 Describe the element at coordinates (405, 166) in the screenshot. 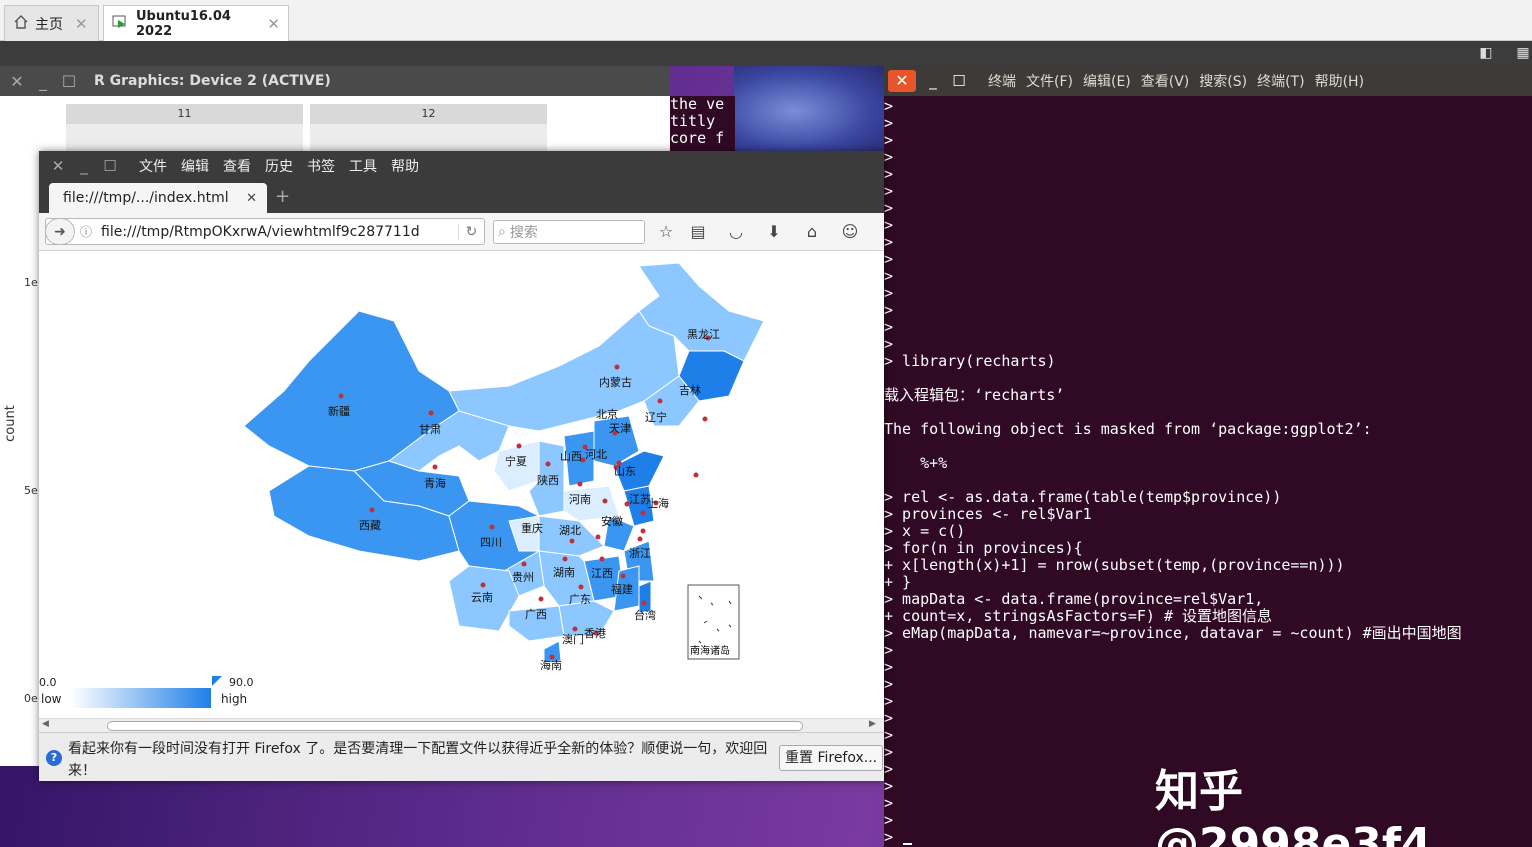

I see `menu-help: 帮助` at that location.